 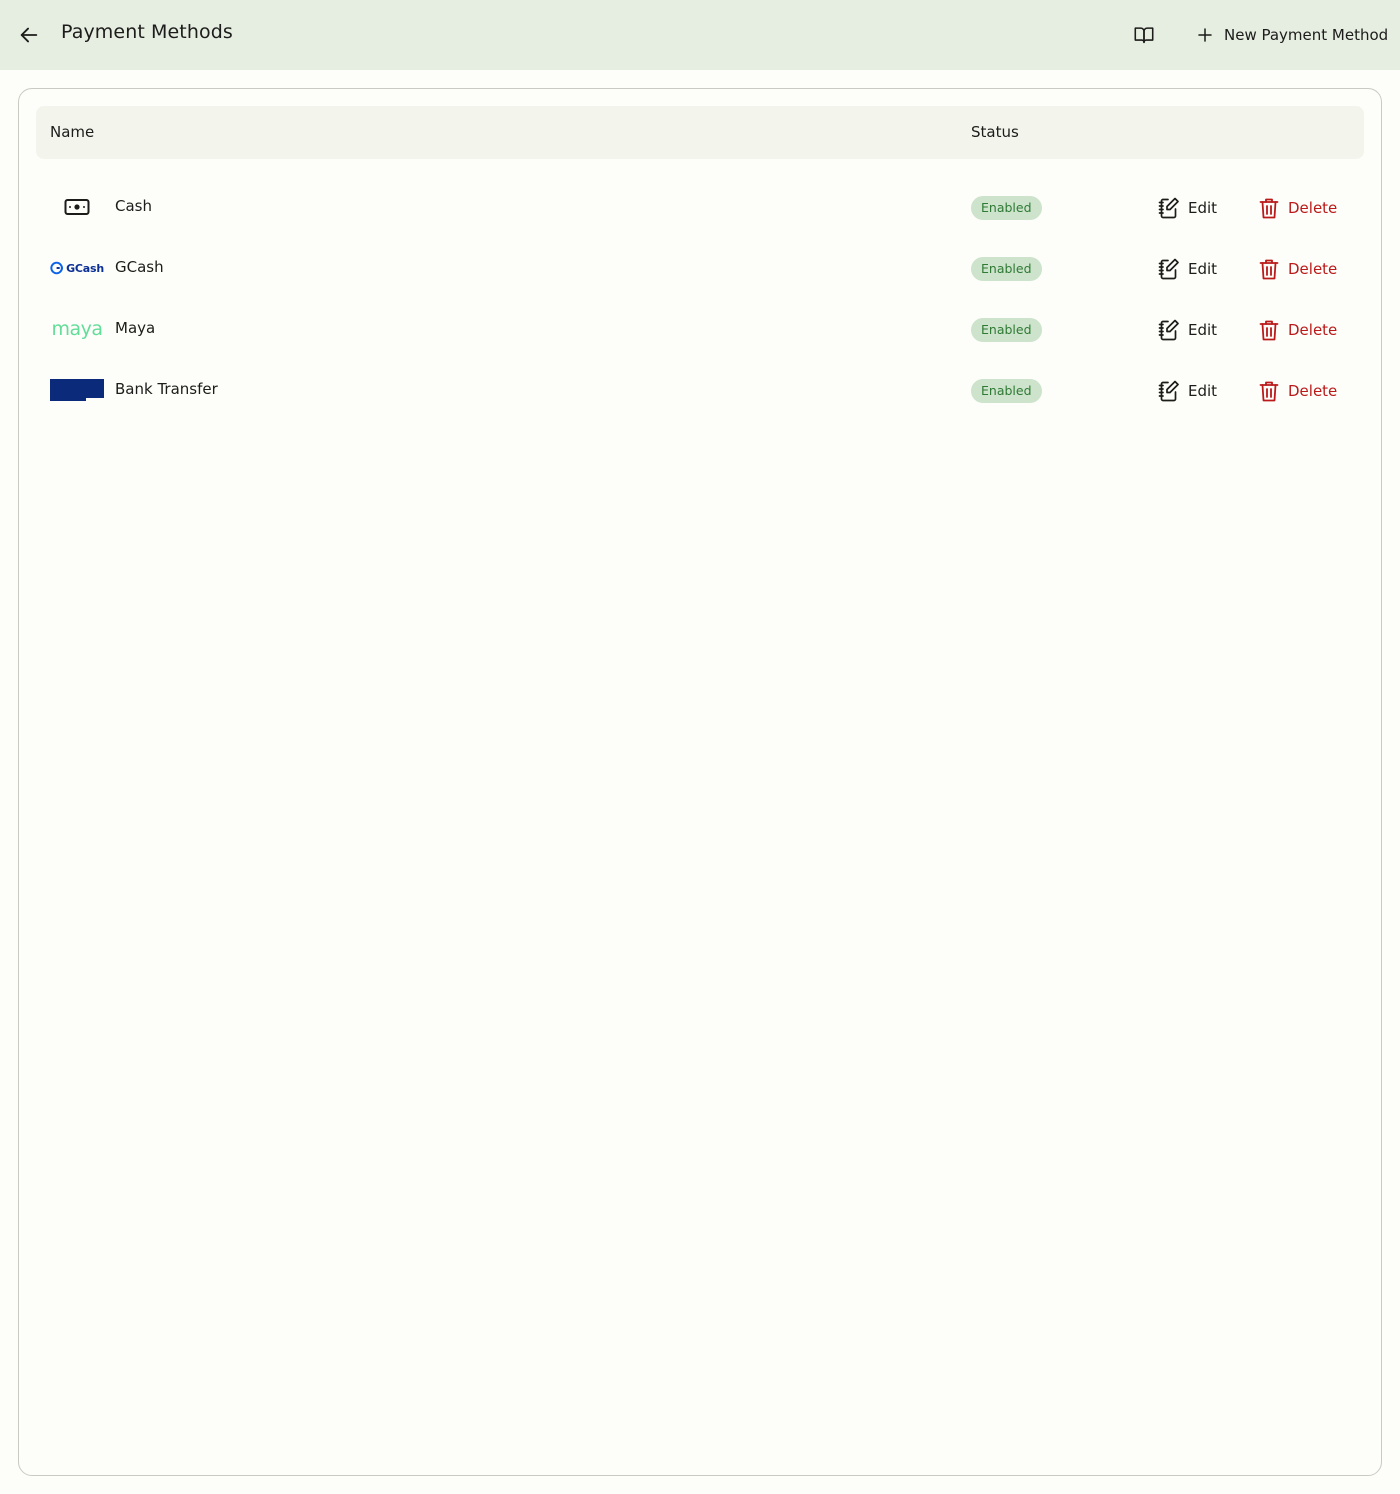 I want to click on table-row: GCash GCash Enabled Edit Delete, so click(x=700, y=268).